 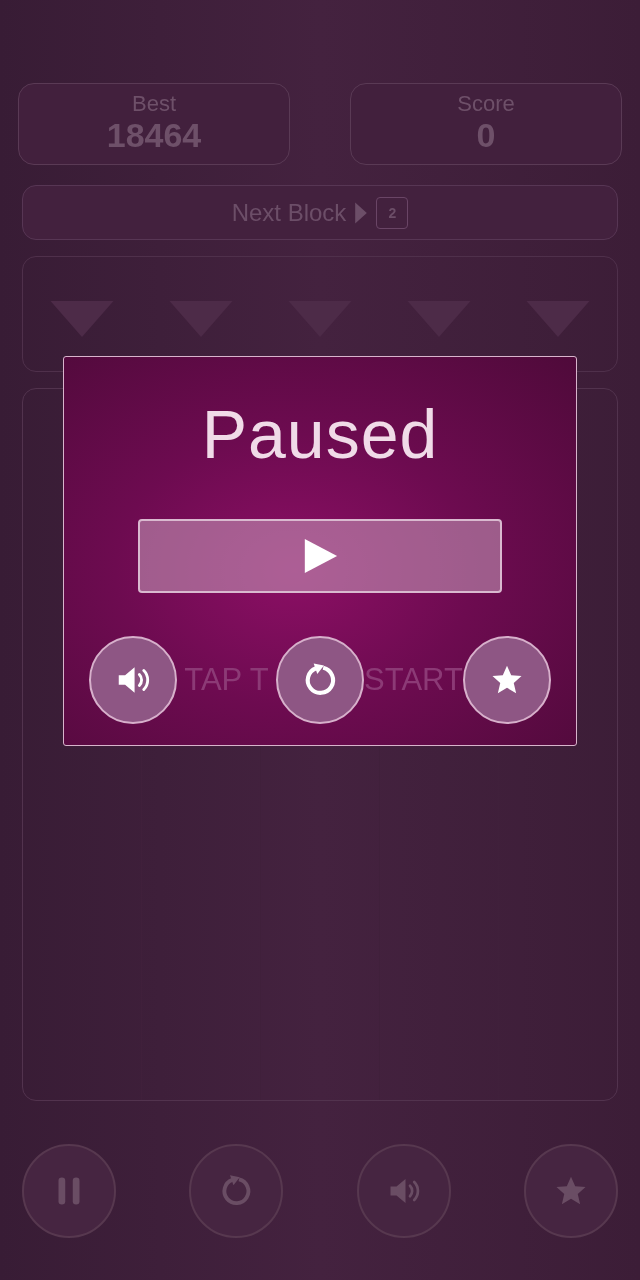 What do you see at coordinates (320, 556) in the screenshot?
I see `resume-button` at bounding box center [320, 556].